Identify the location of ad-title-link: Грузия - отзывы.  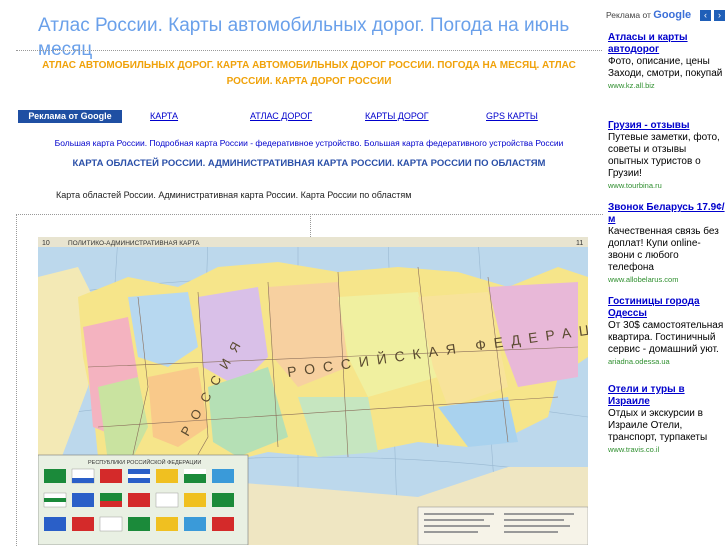
(667, 126).